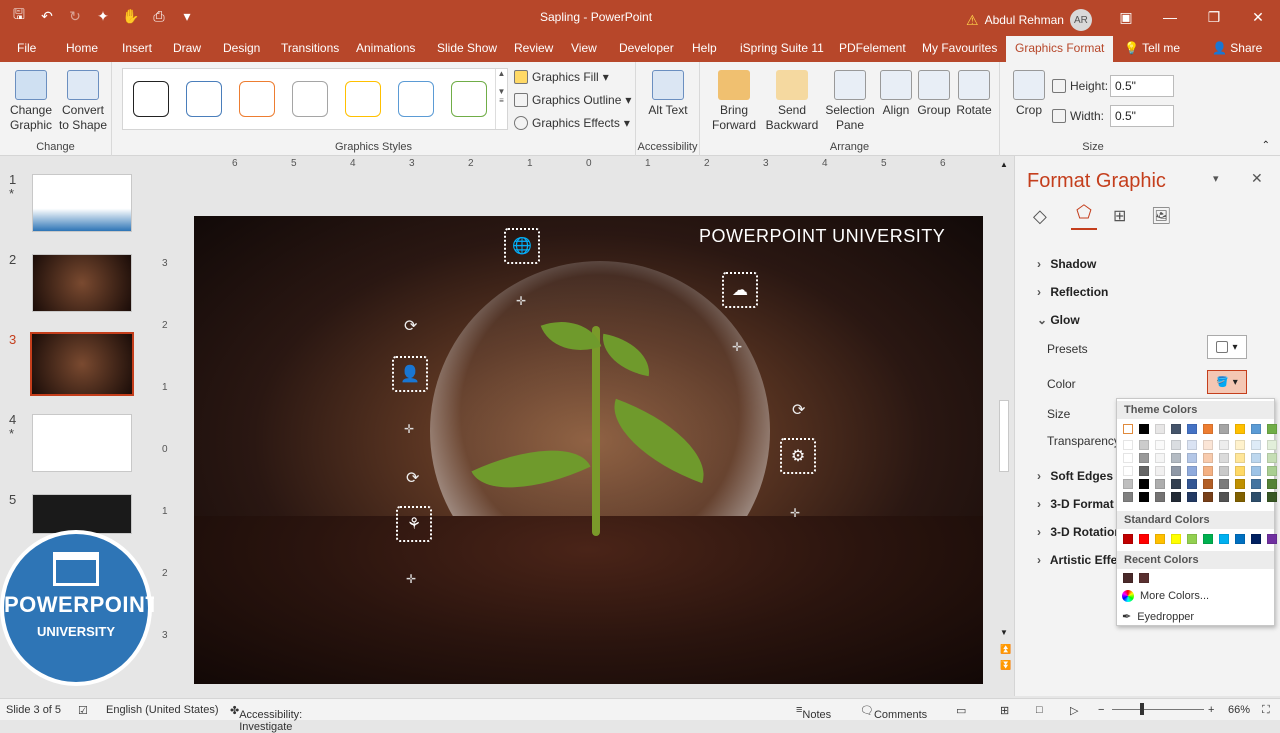  What do you see at coordinates (1227, 382) in the screenshot?
I see `color-dropdown: 🪣 ▾` at bounding box center [1227, 382].